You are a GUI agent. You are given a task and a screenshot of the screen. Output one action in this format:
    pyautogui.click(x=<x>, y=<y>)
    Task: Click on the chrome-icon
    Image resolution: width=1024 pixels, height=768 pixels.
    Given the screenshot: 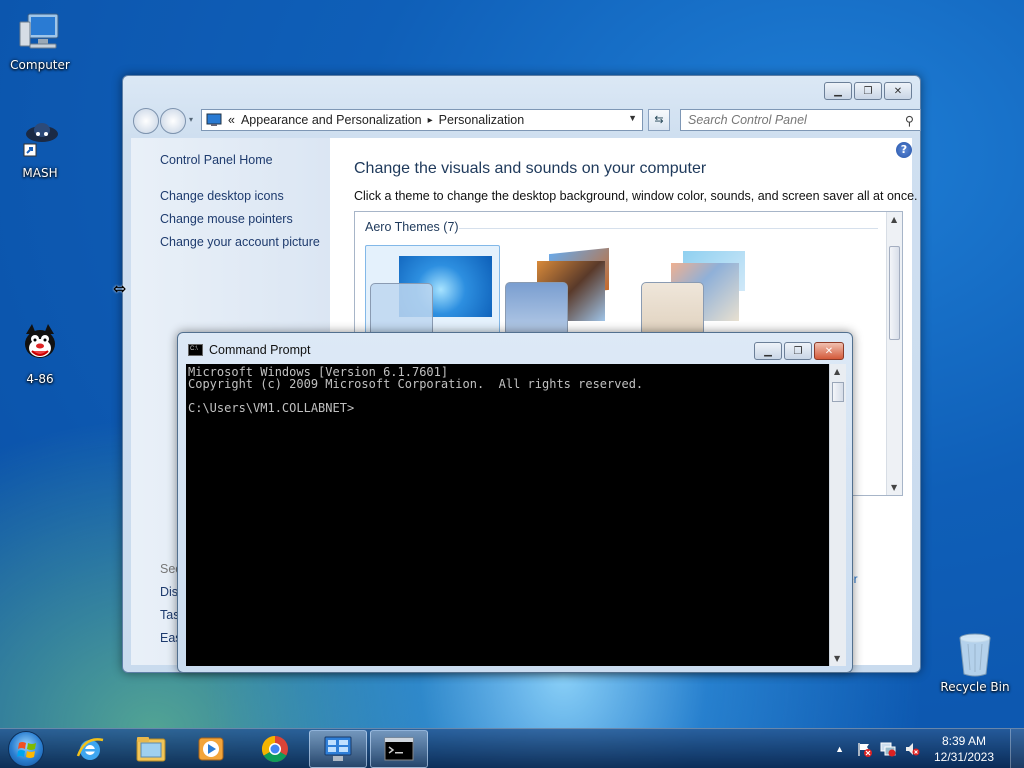 What is the action you would take?
    pyautogui.click(x=274, y=749)
    